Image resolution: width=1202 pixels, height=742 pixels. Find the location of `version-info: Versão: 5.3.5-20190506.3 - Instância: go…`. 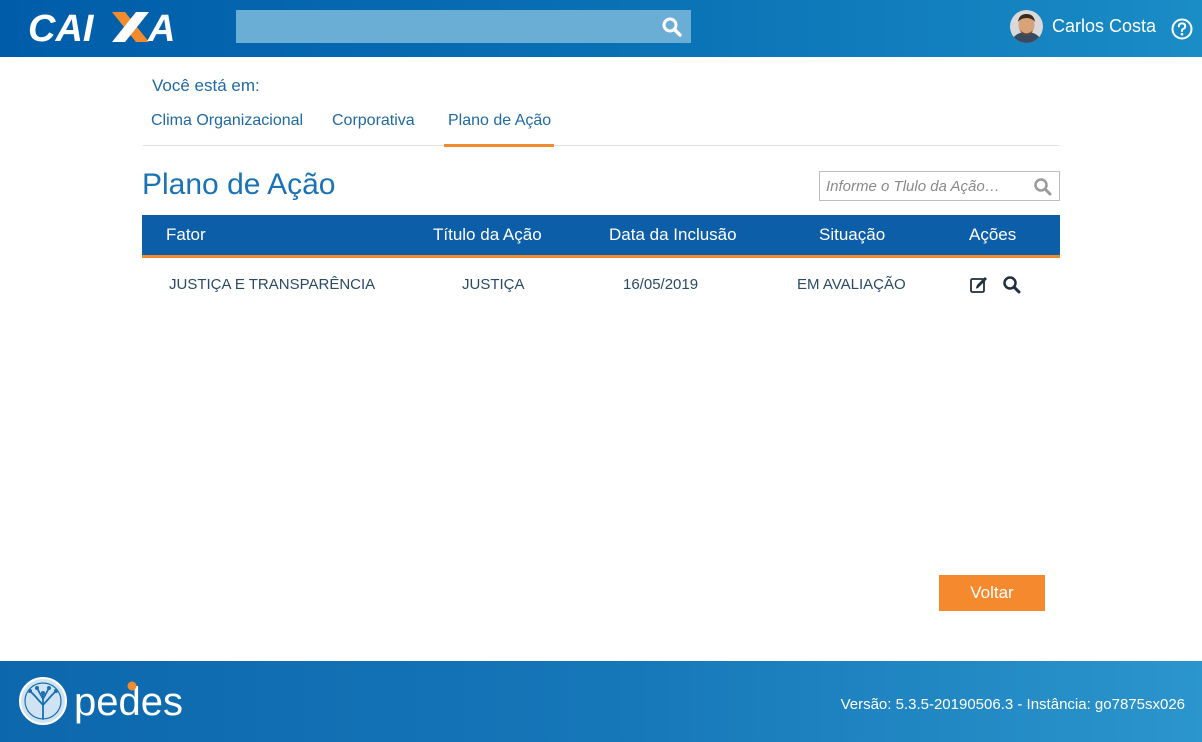

version-info: Versão: 5.3.5-20190506.3 - Instância: go… is located at coordinates (1012, 704).